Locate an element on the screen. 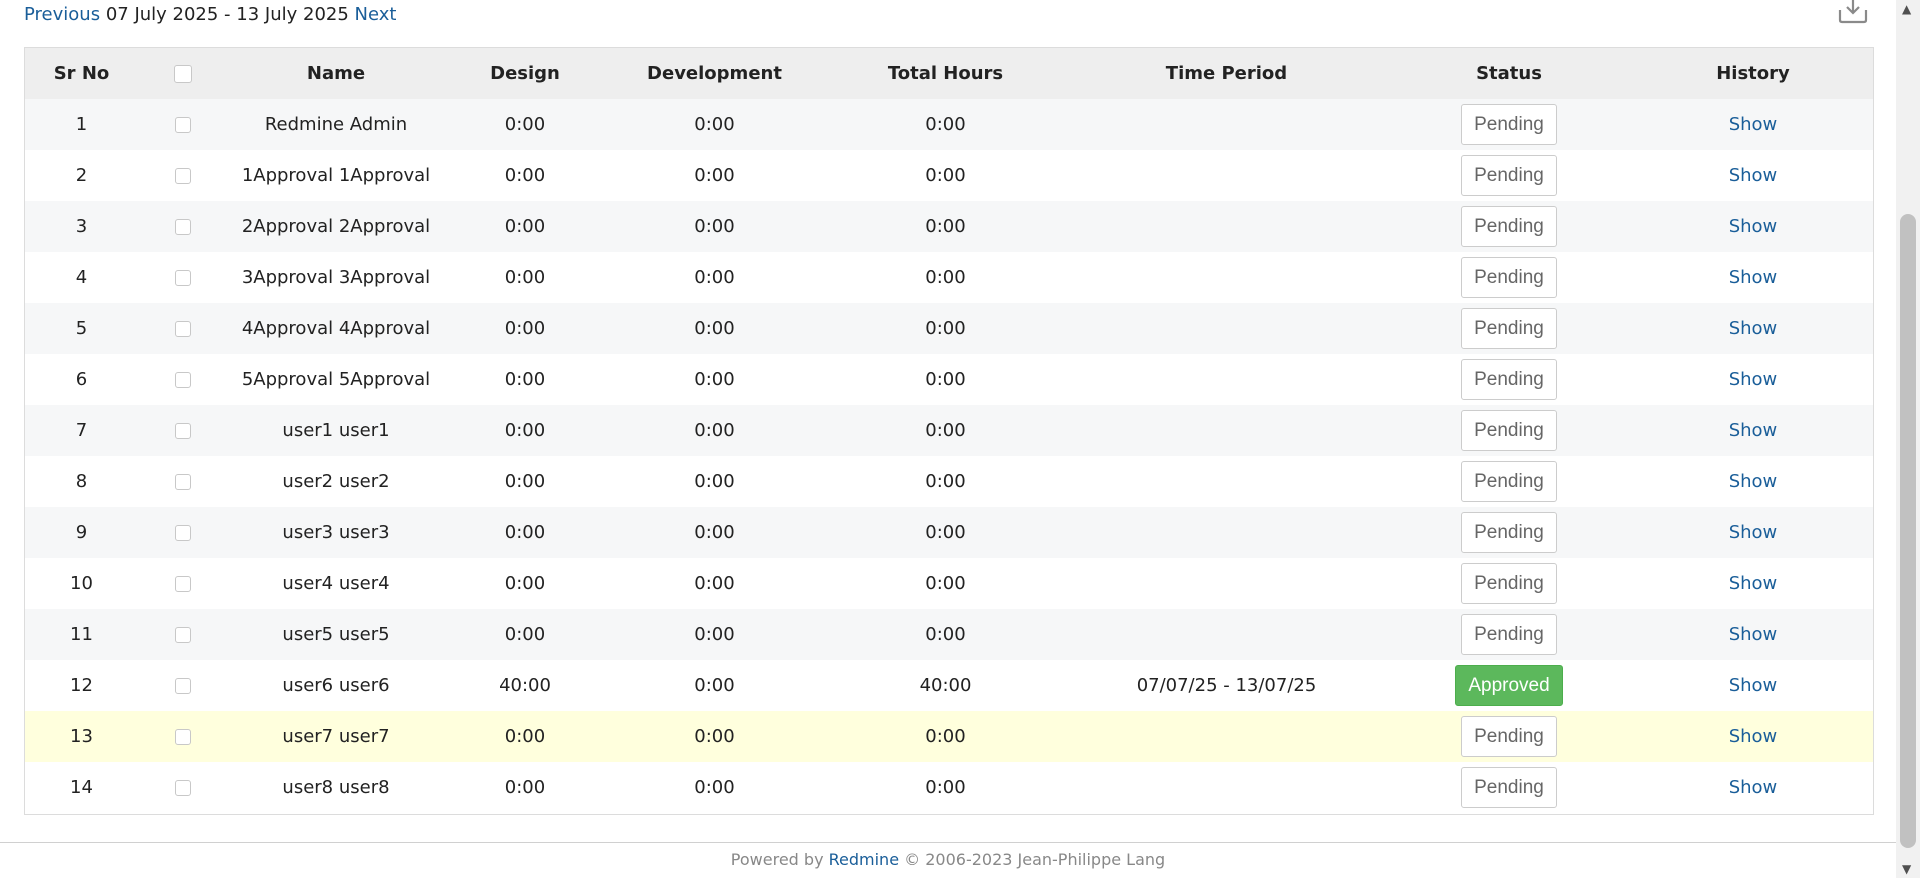 The width and height of the screenshot is (1920, 878). table-row: 8 user2 user2 0:00 0:00 0:00 Pending Show is located at coordinates (949, 481).